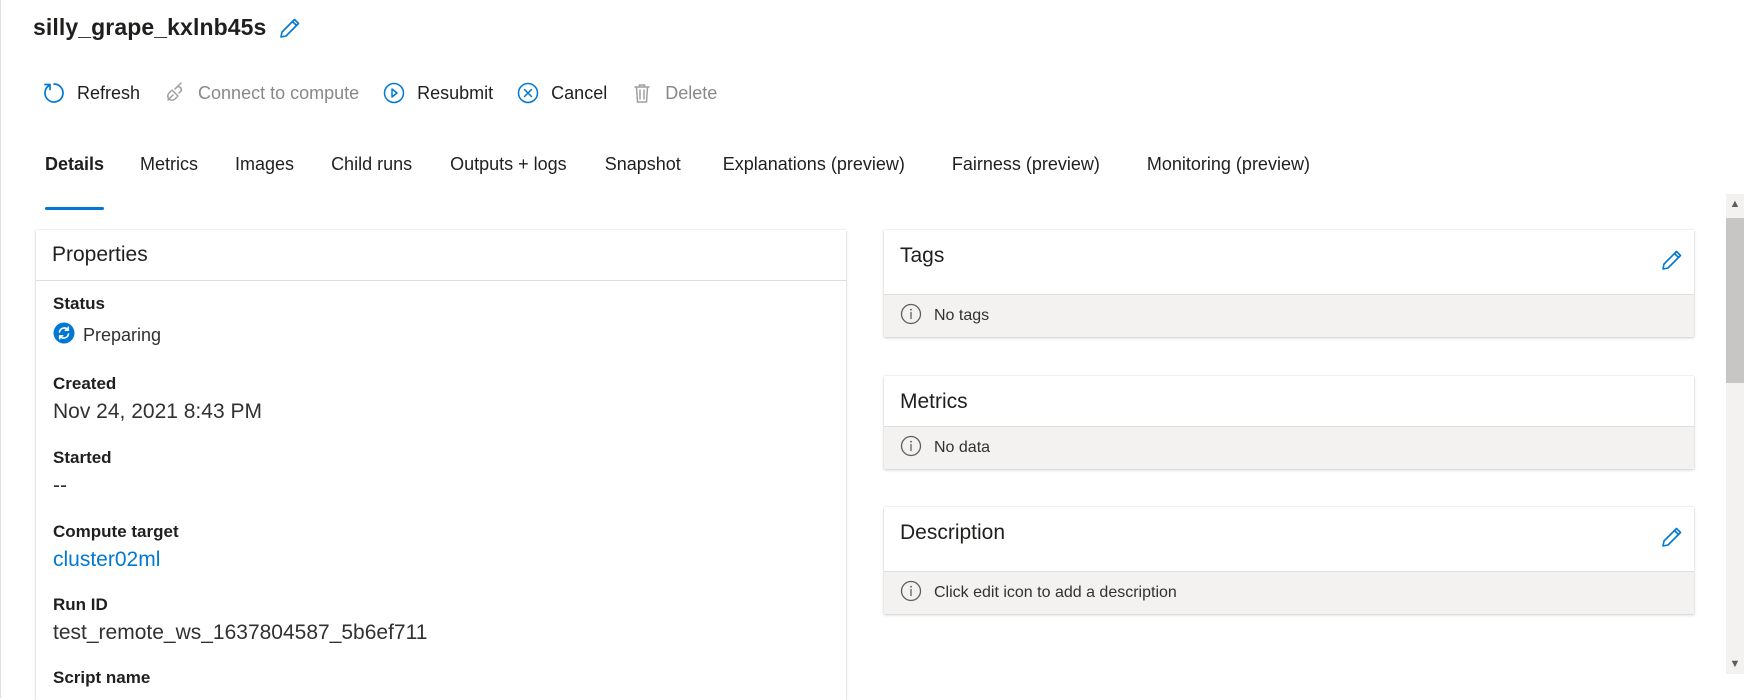  Describe the element at coordinates (109, 92) in the screenshot. I see `refresh-label: Refresh` at that location.